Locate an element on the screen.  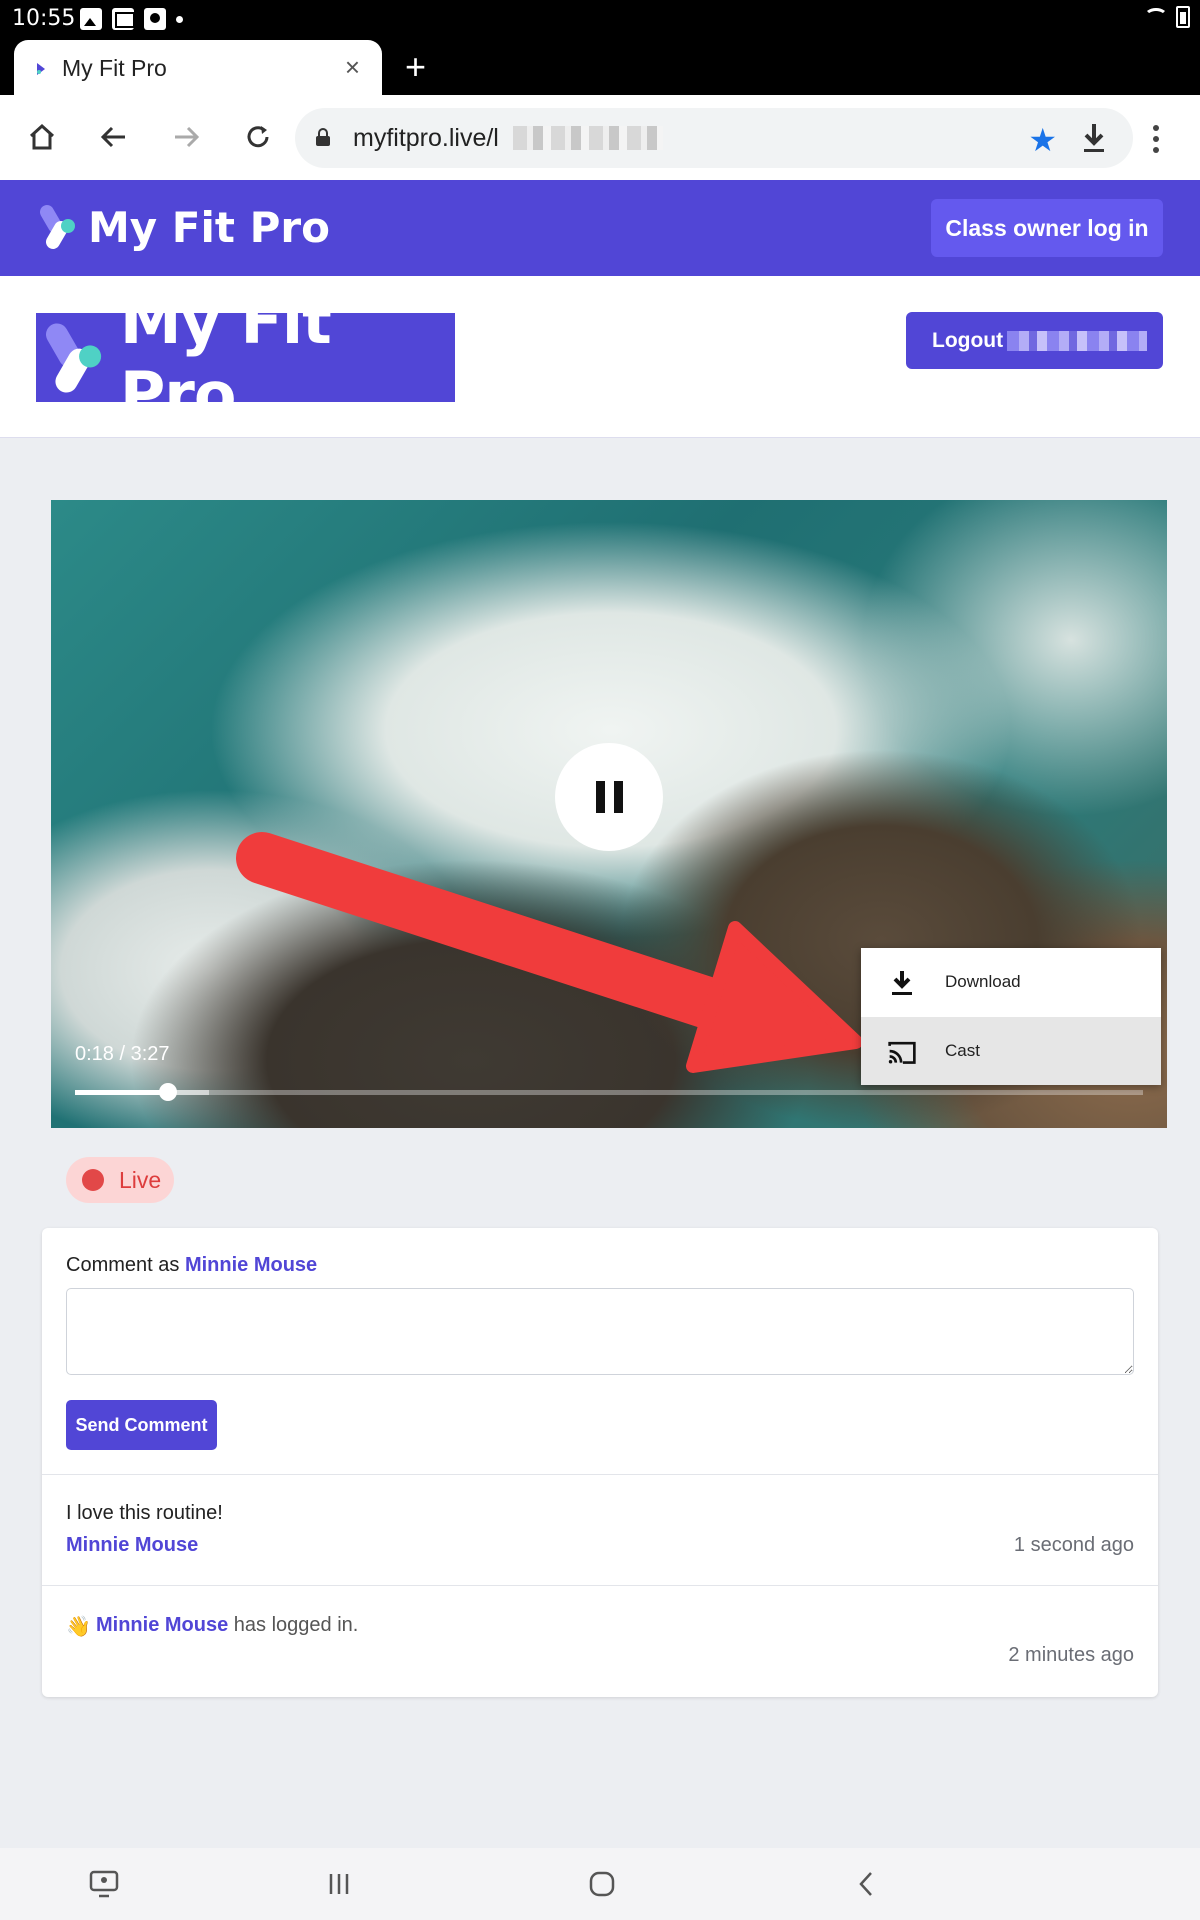
comment-time: 1 second ago is located at coordinates (1073, 1545).